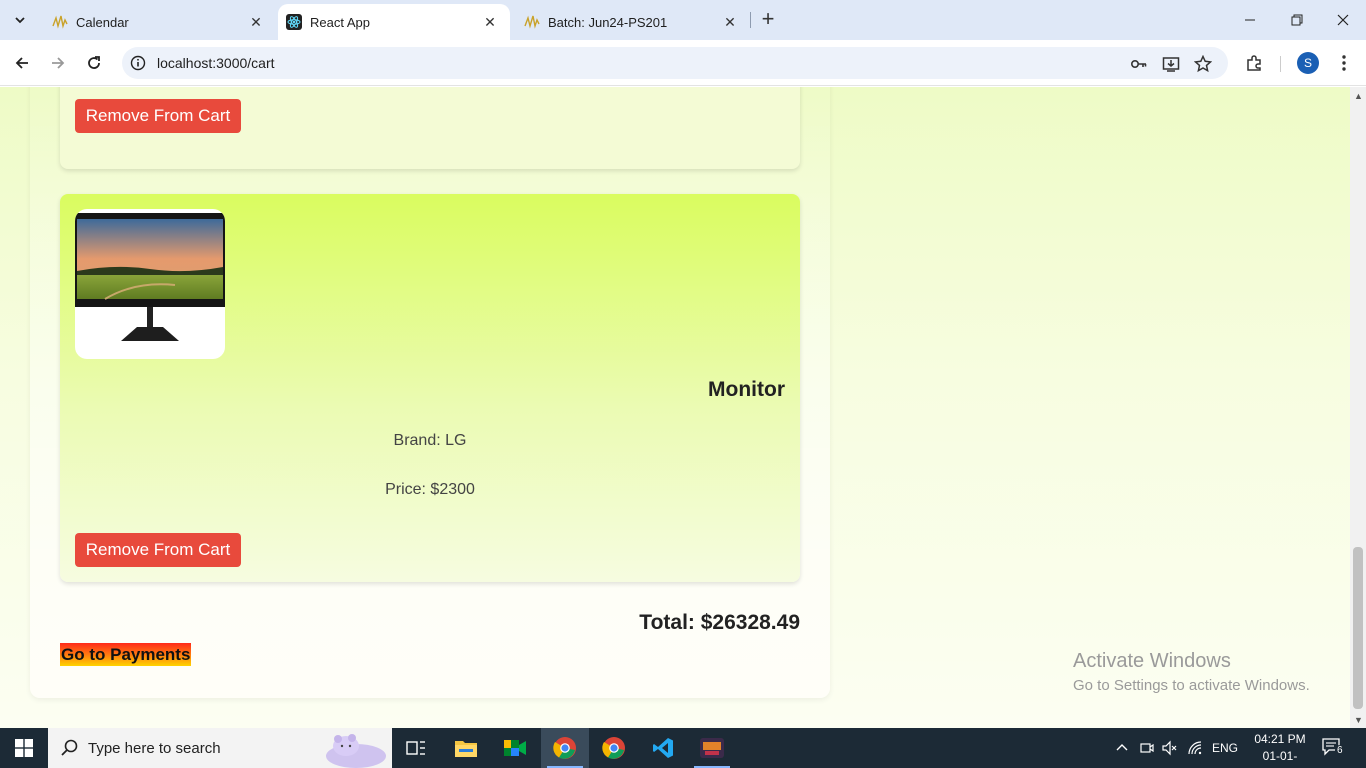 This screenshot has width=1366, height=768. What do you see at coordinates (532, 22) in the screenshot?
I see `batch-favicon-icon` at bounding box center [532, 22].